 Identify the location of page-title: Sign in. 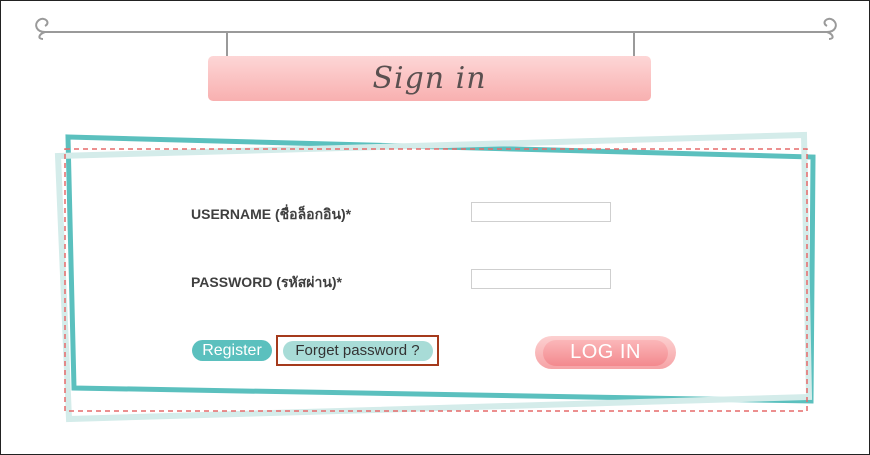
(429, 78).